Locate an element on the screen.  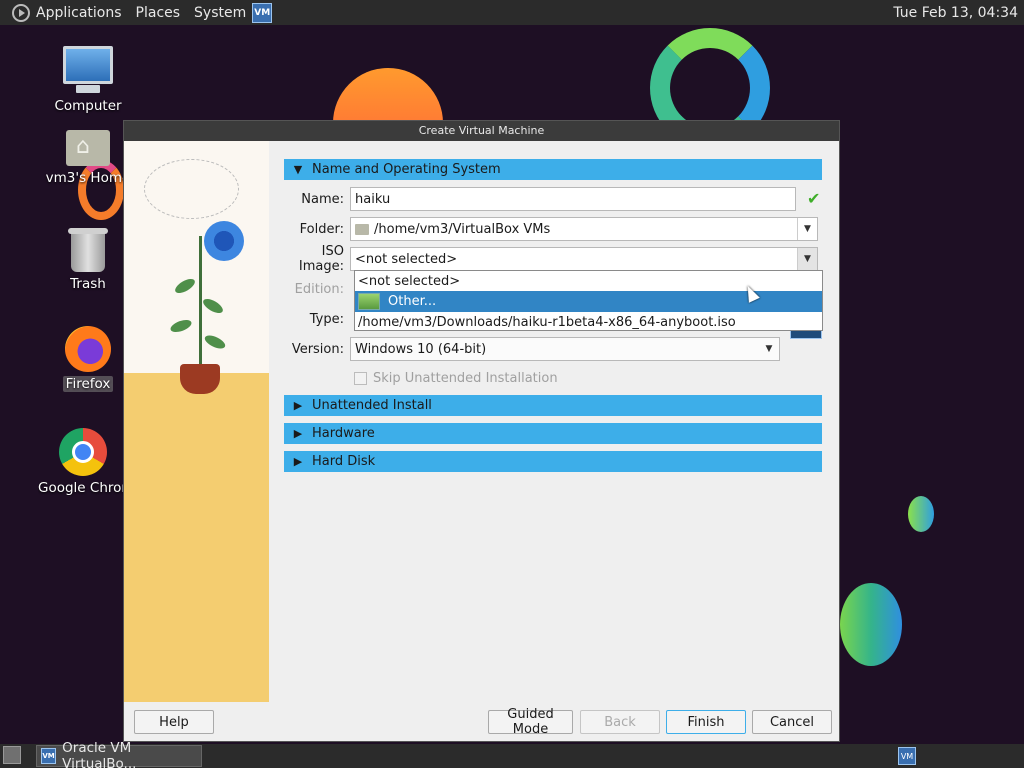
folder-value: /home/vm3/VirtualBox VMs is located at coordinates (462, 229).